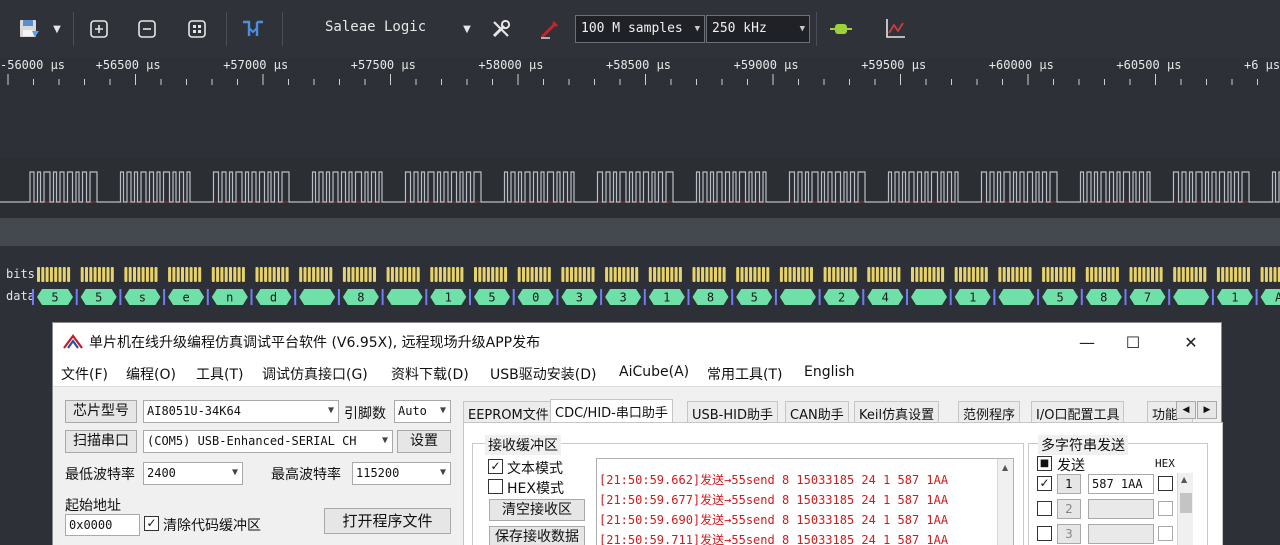  Describe the element at coordinates (151, 374) in the screenshot. I see `menu-program: 编程(O)` at that location.